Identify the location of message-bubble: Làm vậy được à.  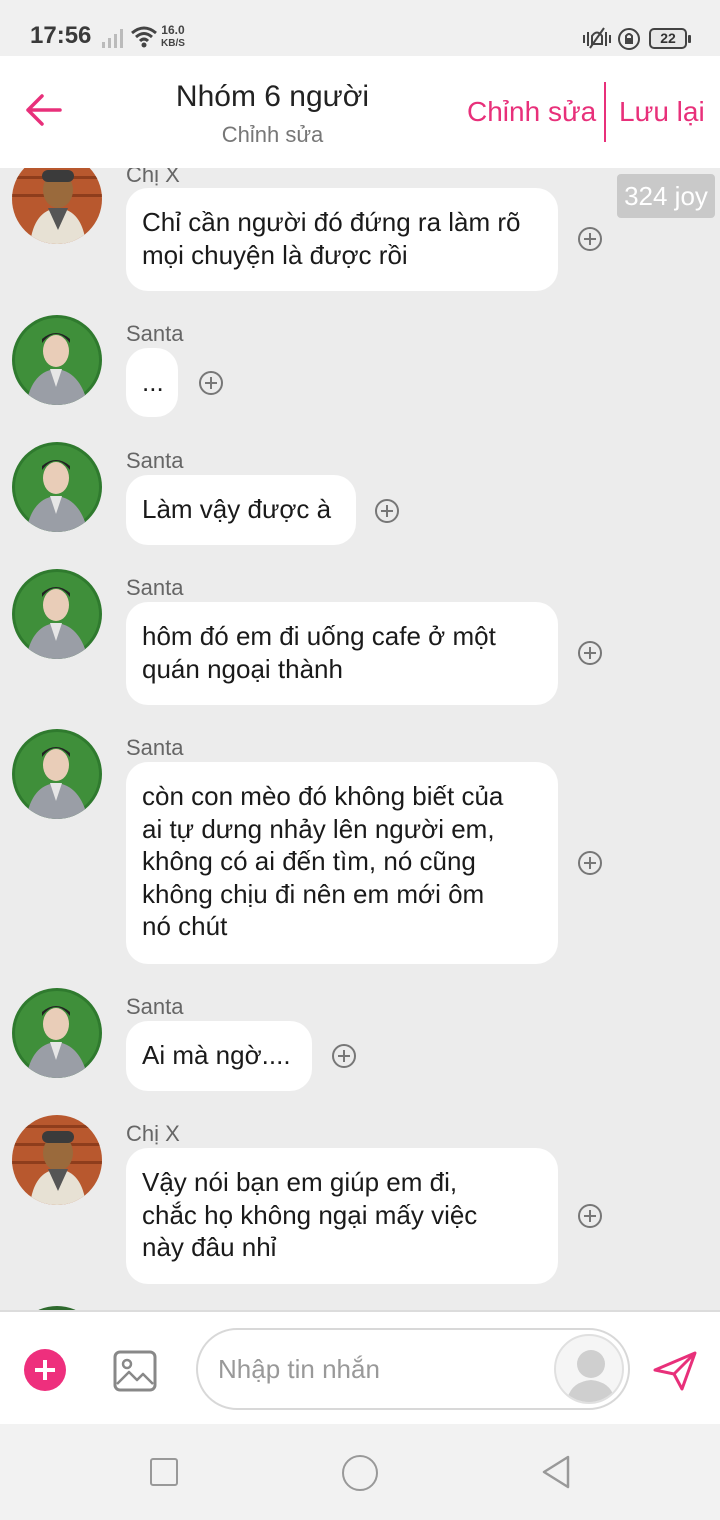
(241, 510).